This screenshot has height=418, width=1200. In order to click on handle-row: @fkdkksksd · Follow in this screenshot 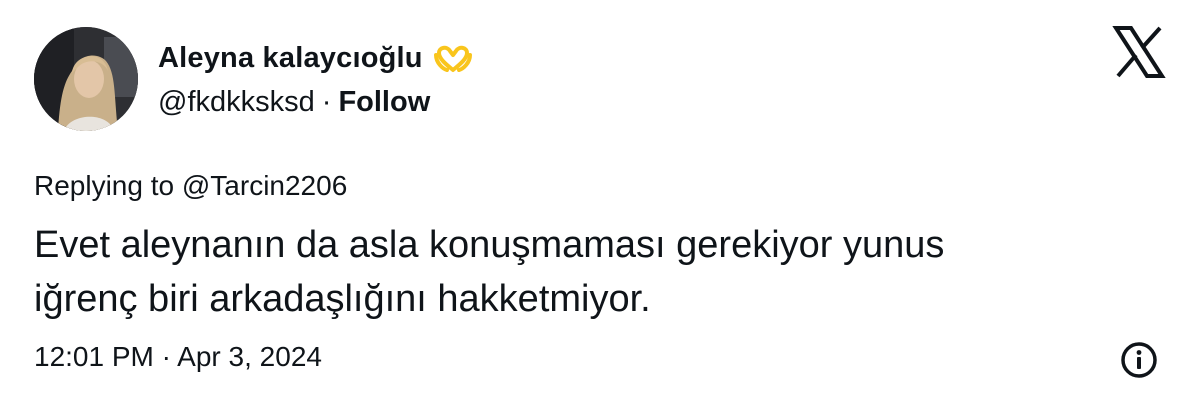, I will do `click(294, 102)`.